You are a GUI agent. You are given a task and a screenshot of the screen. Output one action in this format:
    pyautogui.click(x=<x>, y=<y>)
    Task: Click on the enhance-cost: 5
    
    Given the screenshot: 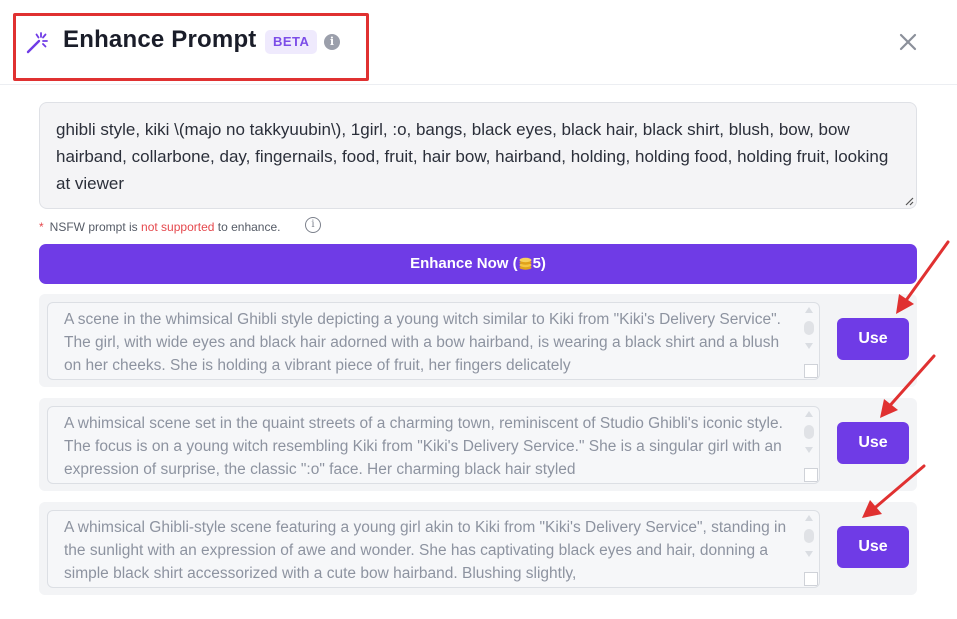 What is the action you would take?
    pyautogui.click(x=536, y=263)
    